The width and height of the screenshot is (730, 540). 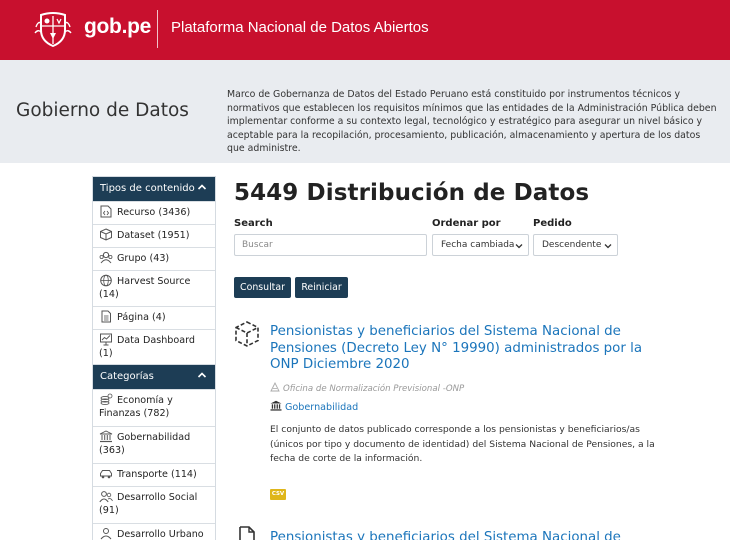 I want to click on sort-label: Ordenar por, so click(x=466, y=223).